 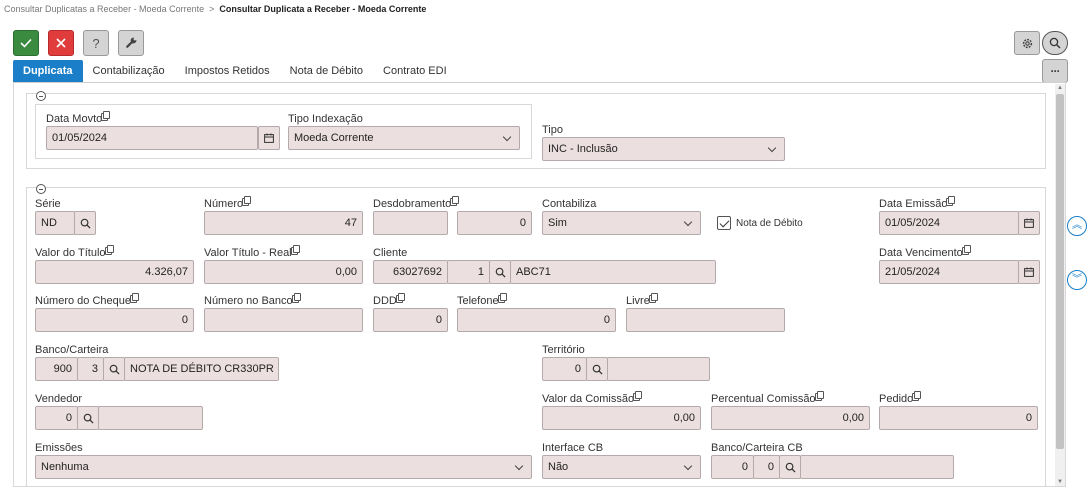 I want to click on banco-cb-field: 0, so click(x=732, y=467).